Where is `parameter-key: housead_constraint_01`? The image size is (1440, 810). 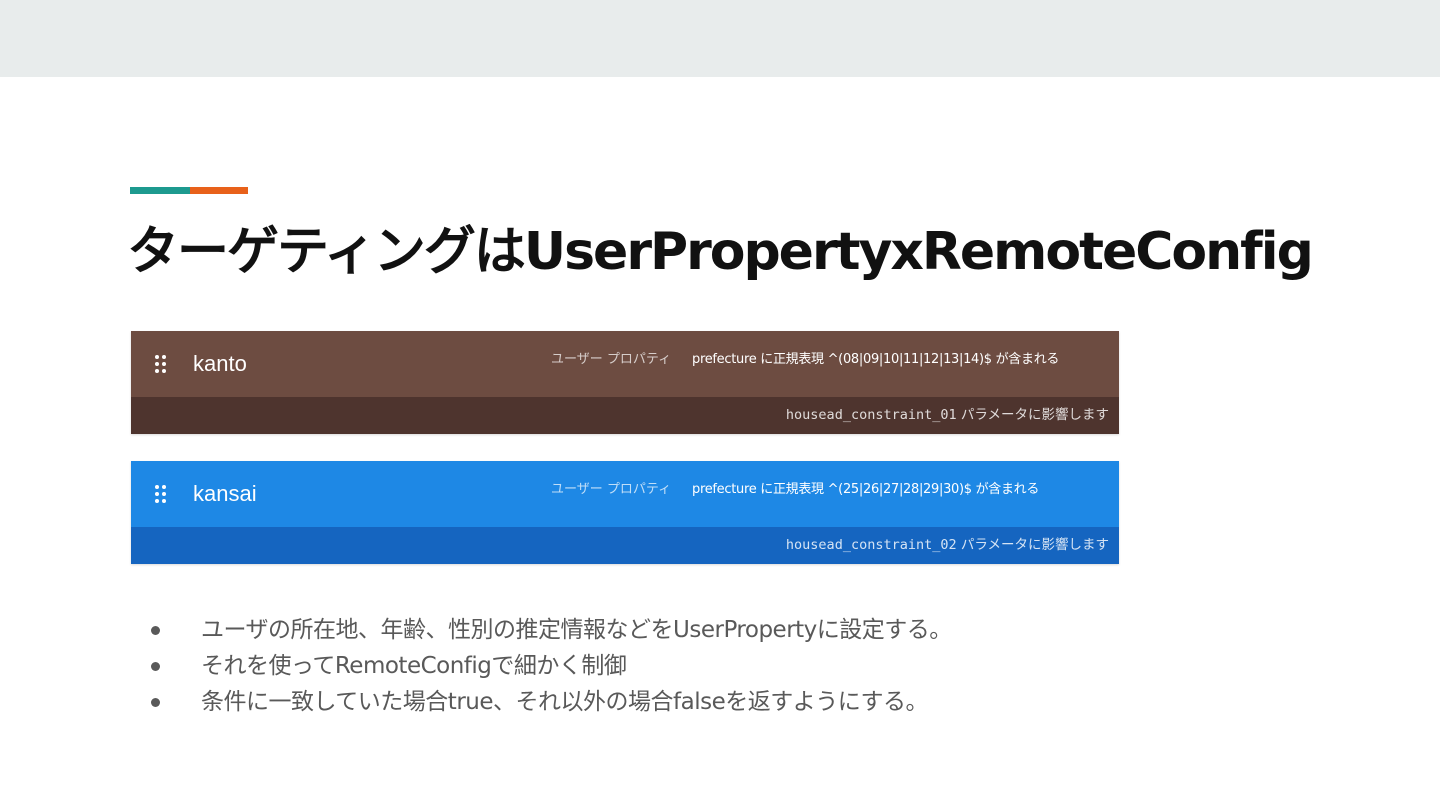
parameter-key: housead_constraint_01 is located at coordinates (871, 415).